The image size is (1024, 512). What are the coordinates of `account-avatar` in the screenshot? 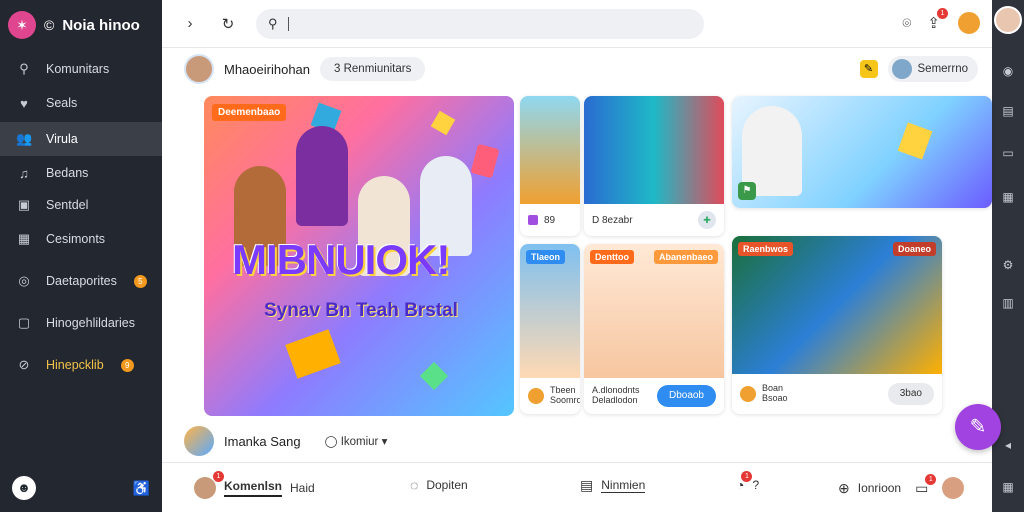 It's located at (901, 69).